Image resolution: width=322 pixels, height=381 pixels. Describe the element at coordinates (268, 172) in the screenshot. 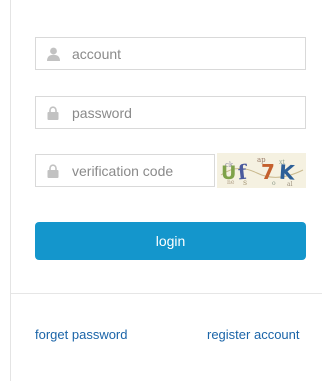

I see `svg-text: 7` at that location.